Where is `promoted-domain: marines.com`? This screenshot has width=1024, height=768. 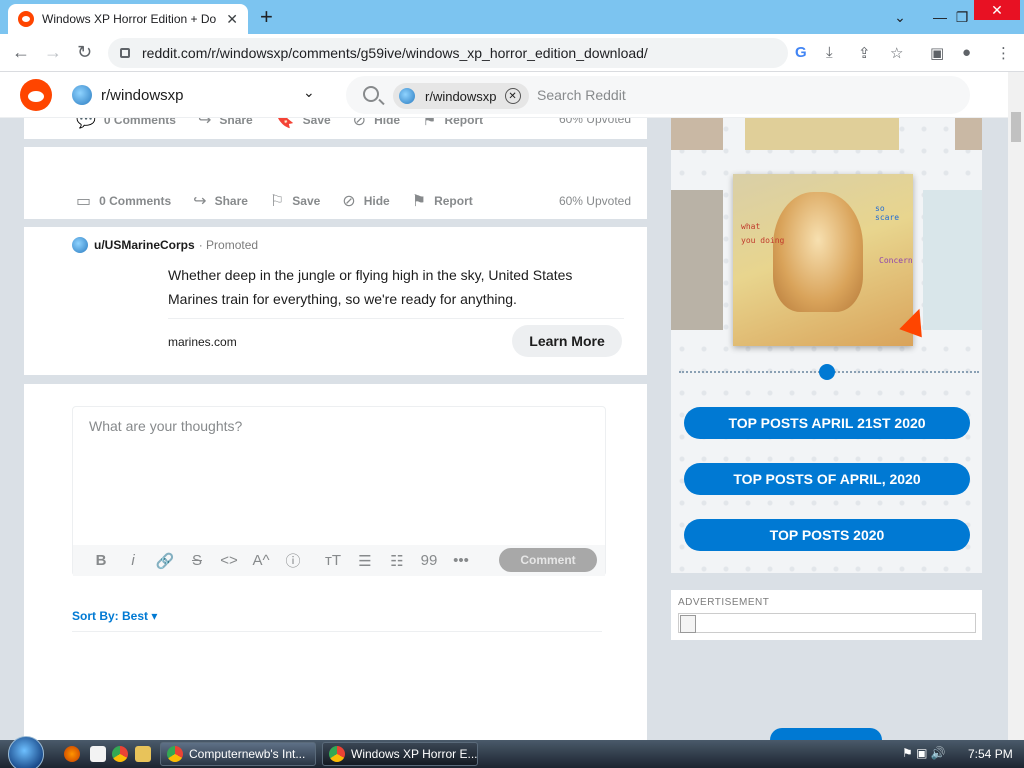 promoted-domain: marines.com is located at coordinates (202, 342).